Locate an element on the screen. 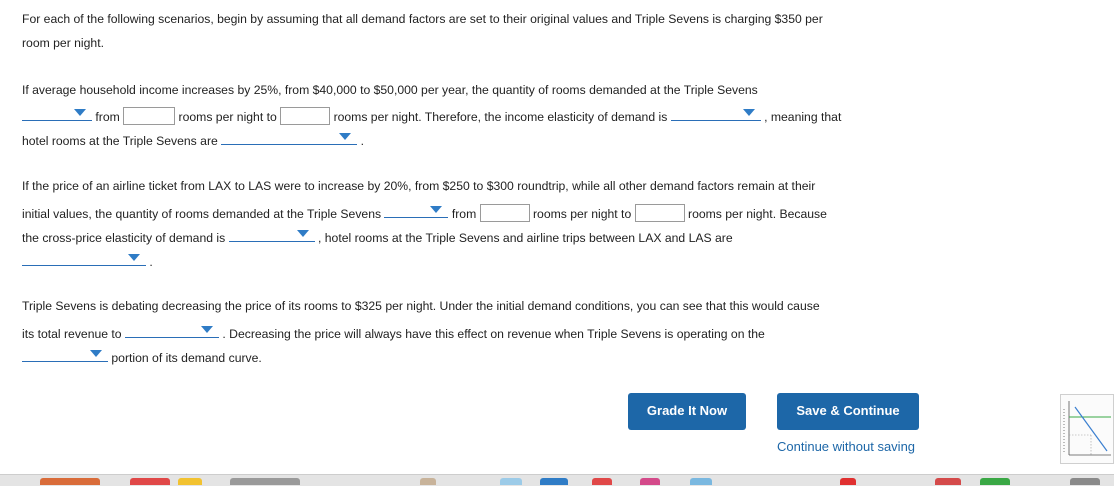 This screenshot has width=1114, height=486. grade-it-now-button: Grade It Now is located at coordinates (687, 411).